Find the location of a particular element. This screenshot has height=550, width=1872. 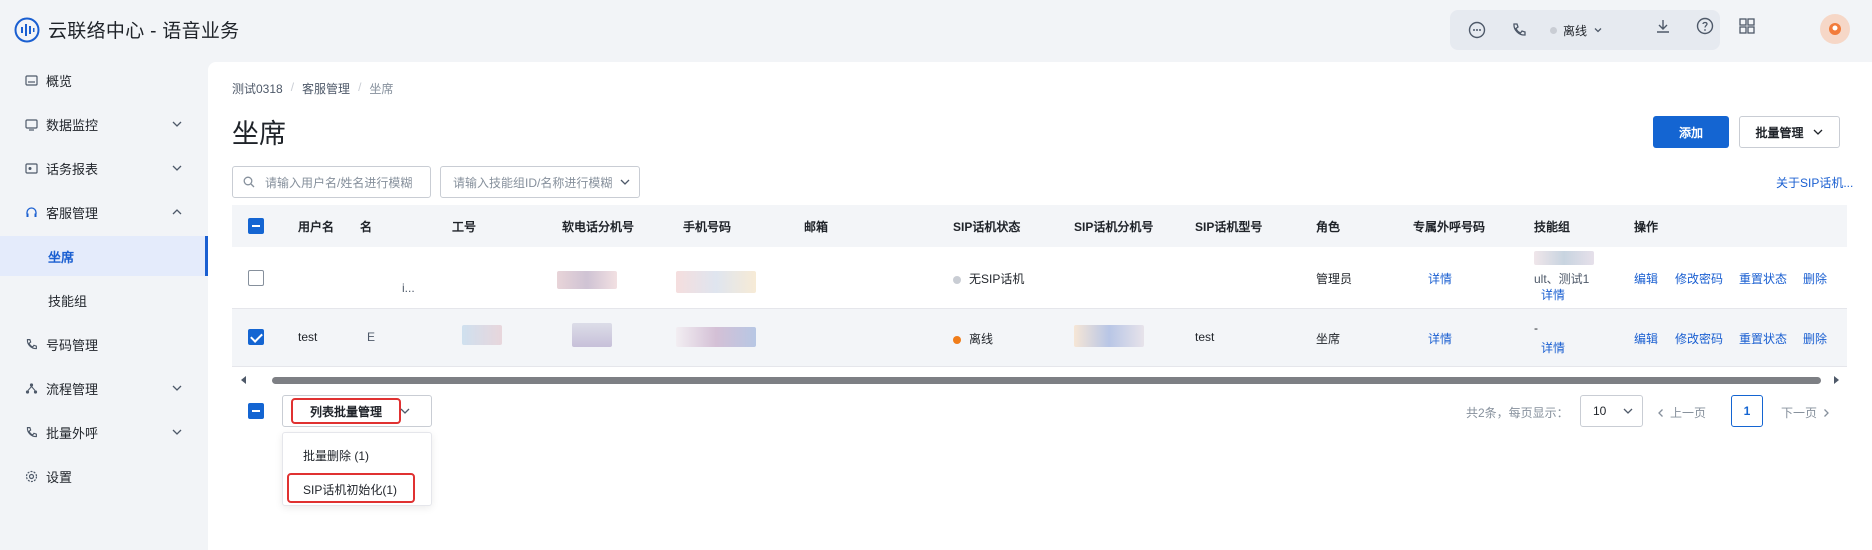

bulk-select-all-checkbox is located at coordinates (256, 411).